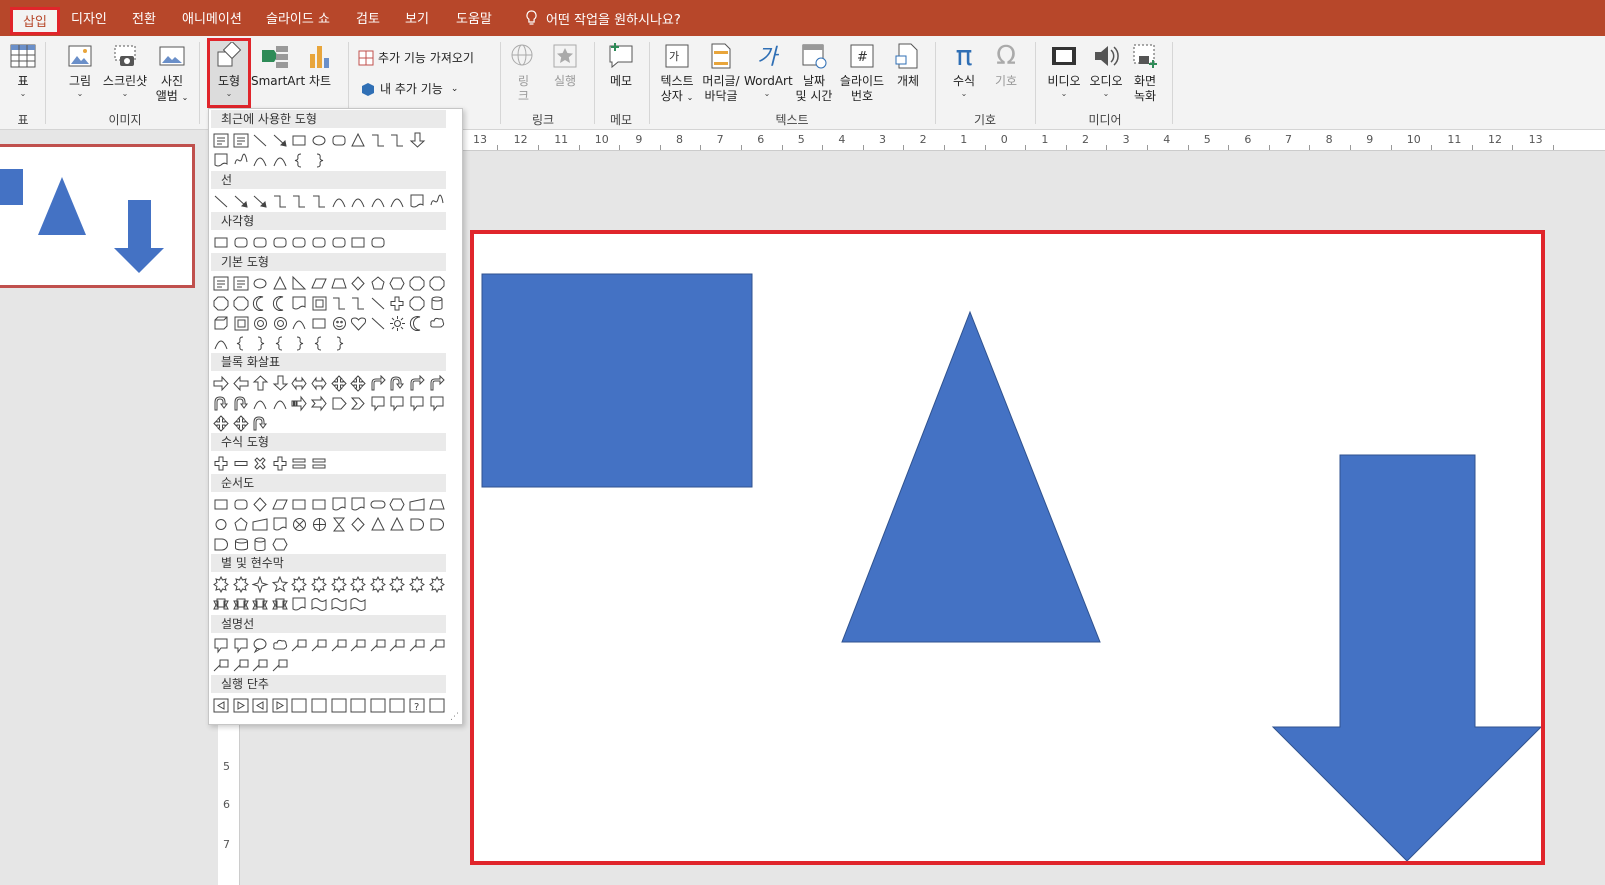 This screenshot has width=1605, height=885. I want to click on rtri-shape-icon, so click(299, 283).